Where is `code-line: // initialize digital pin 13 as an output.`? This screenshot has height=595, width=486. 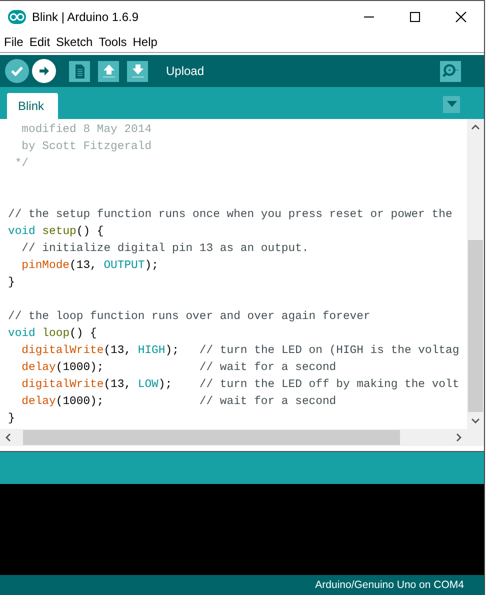
code-line: // initialize digital pin 13 as an output. is located at coordinates (165, 249).